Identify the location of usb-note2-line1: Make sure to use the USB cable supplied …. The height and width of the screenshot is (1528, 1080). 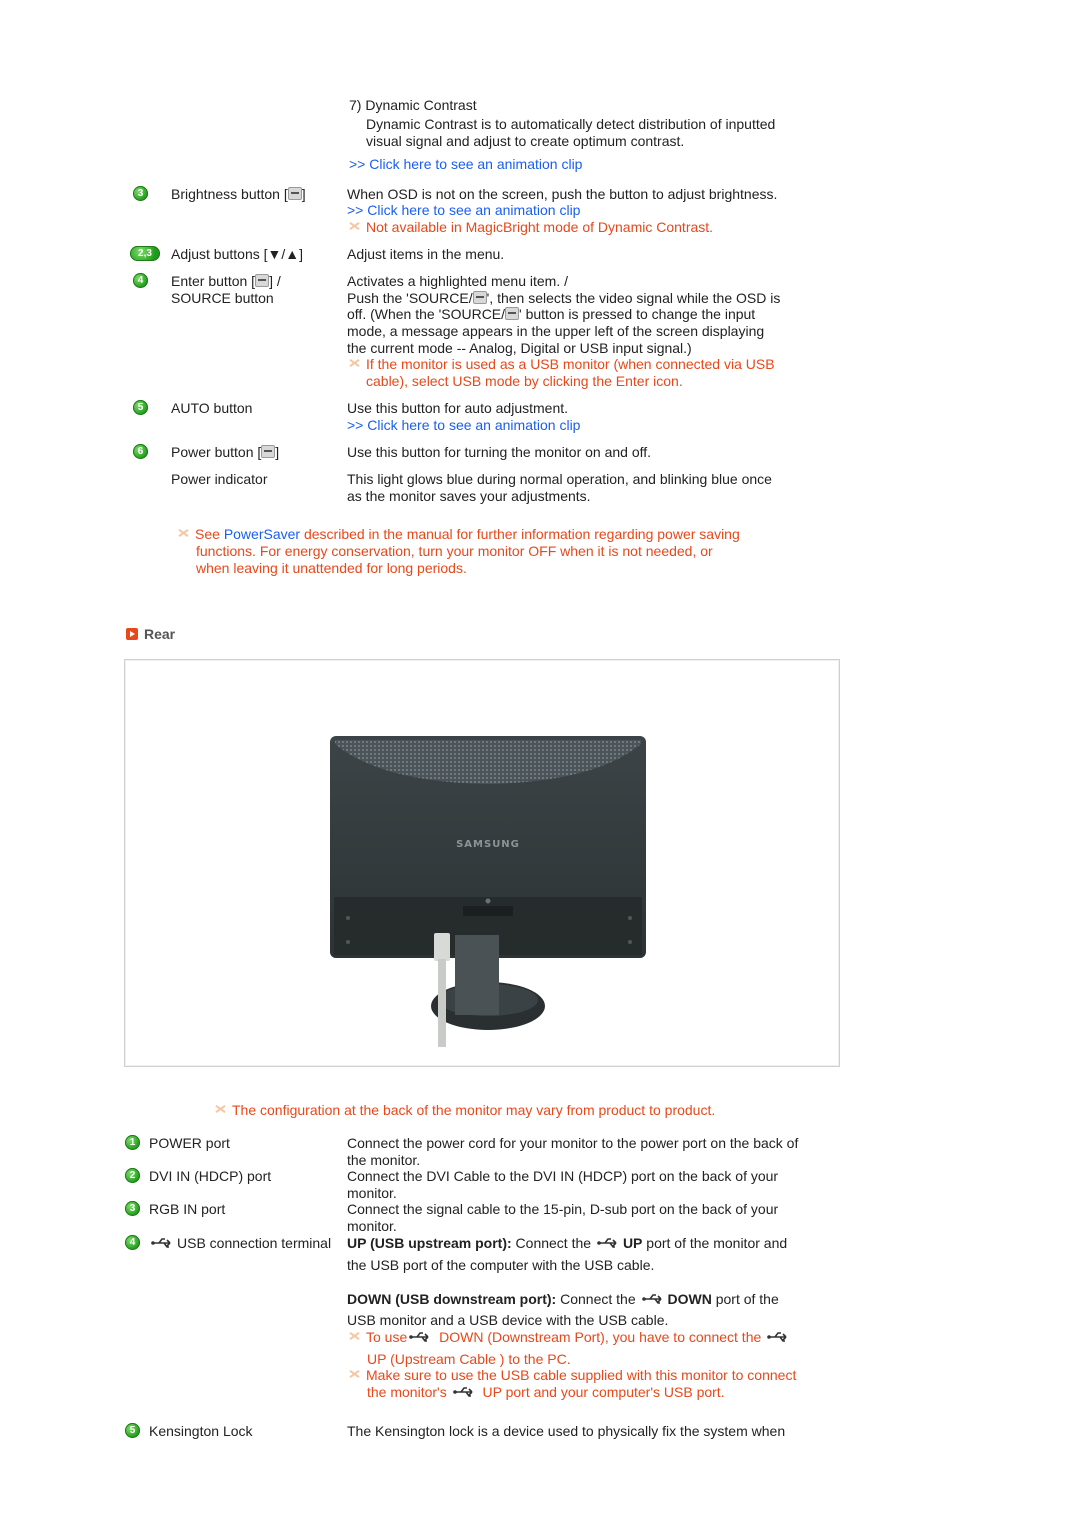
(572, 1375).